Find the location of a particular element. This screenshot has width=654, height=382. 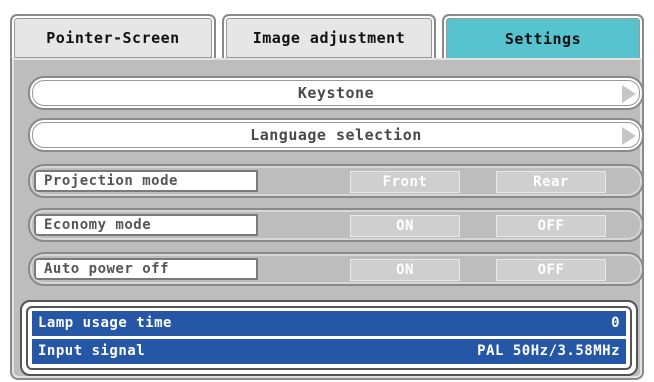

lamp-usage-row: Lamp usage time 0 is located at coordinates (329, 323).